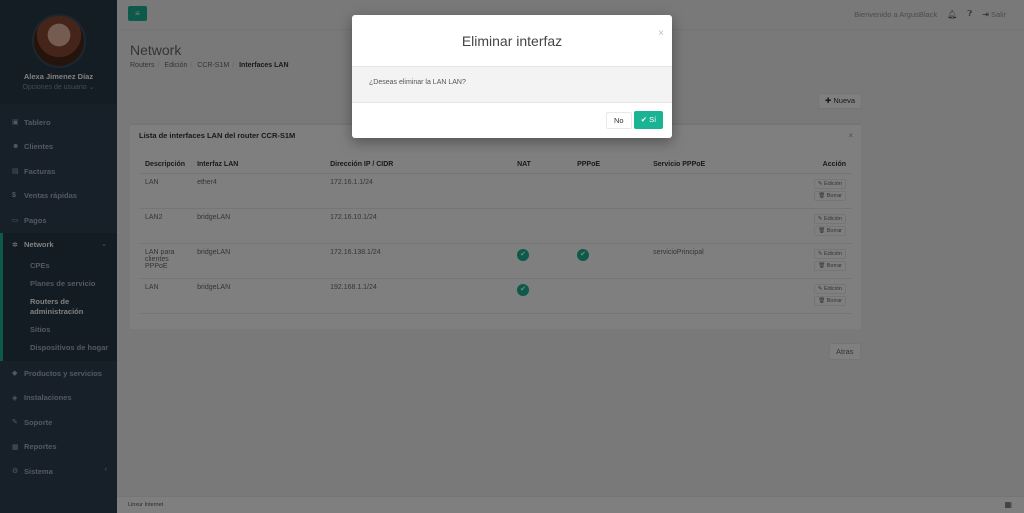  Describe the element at coordinates (512, 120) in the screenshot. I see `modal-footer: No ✔ Sí` at that location.